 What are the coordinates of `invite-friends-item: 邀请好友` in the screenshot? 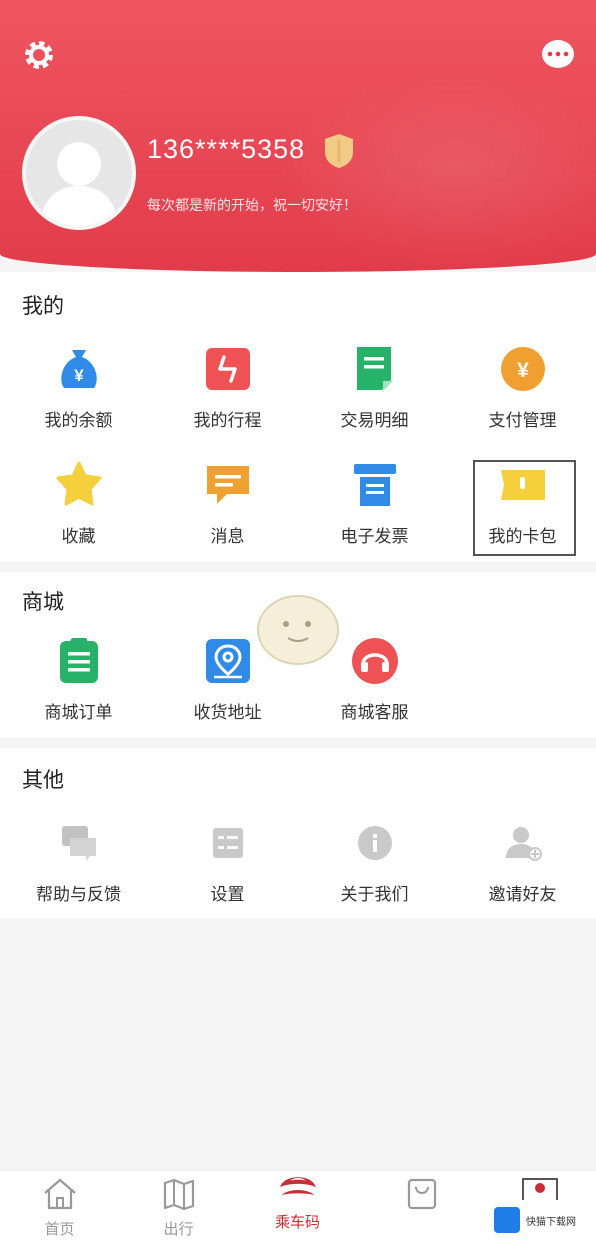 It's located at (522, 861).